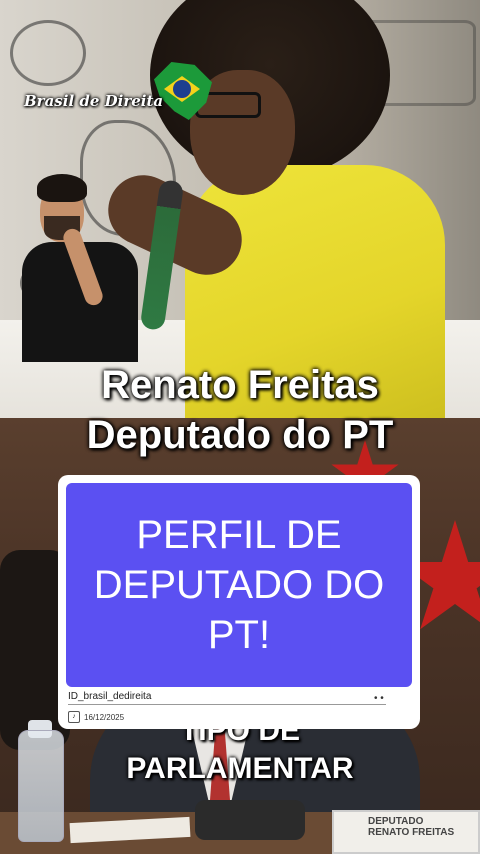 The image size is (480, 854). What do you see at coordinates (240, 410) in the screenshot?
I see `headline: Renato Freitas Deputado do PT` at bounding box center [240, 410].